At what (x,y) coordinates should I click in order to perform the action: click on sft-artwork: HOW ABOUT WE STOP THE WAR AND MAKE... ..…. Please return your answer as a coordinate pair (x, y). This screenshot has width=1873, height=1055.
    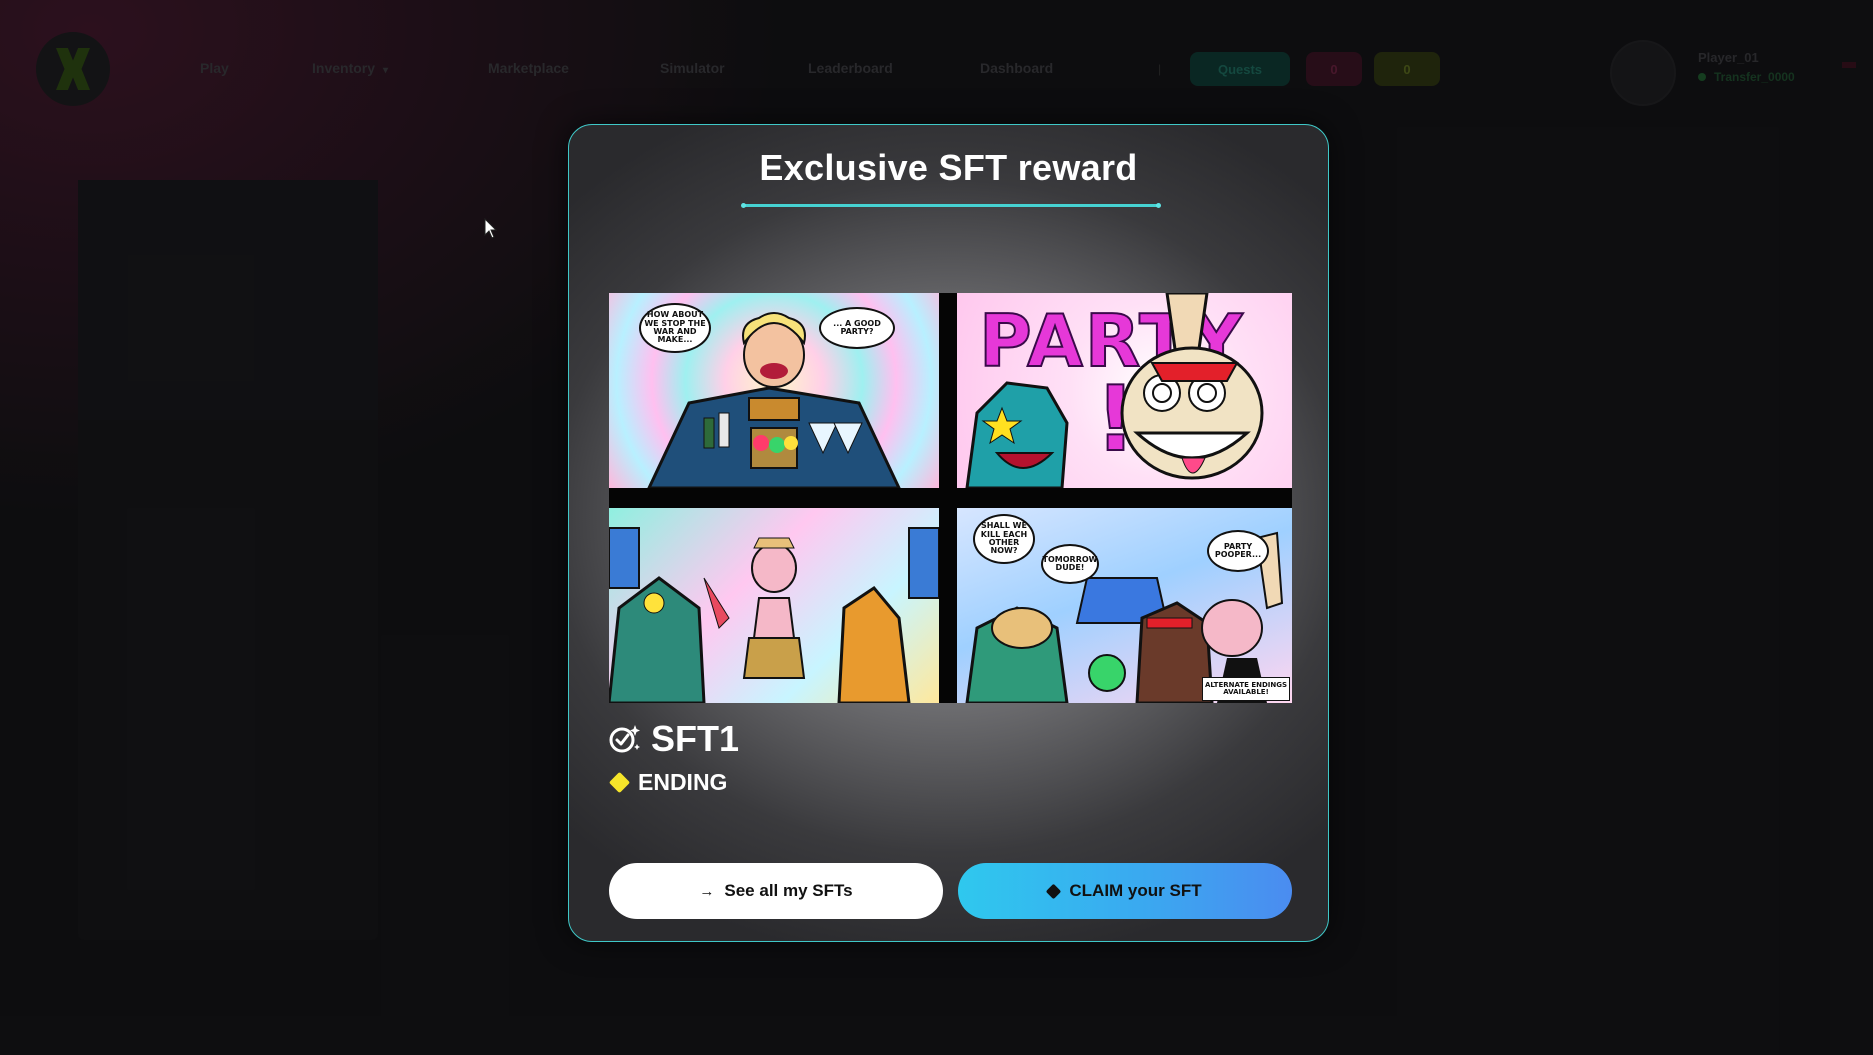
    Looking at the image, I should click on (950, 498).